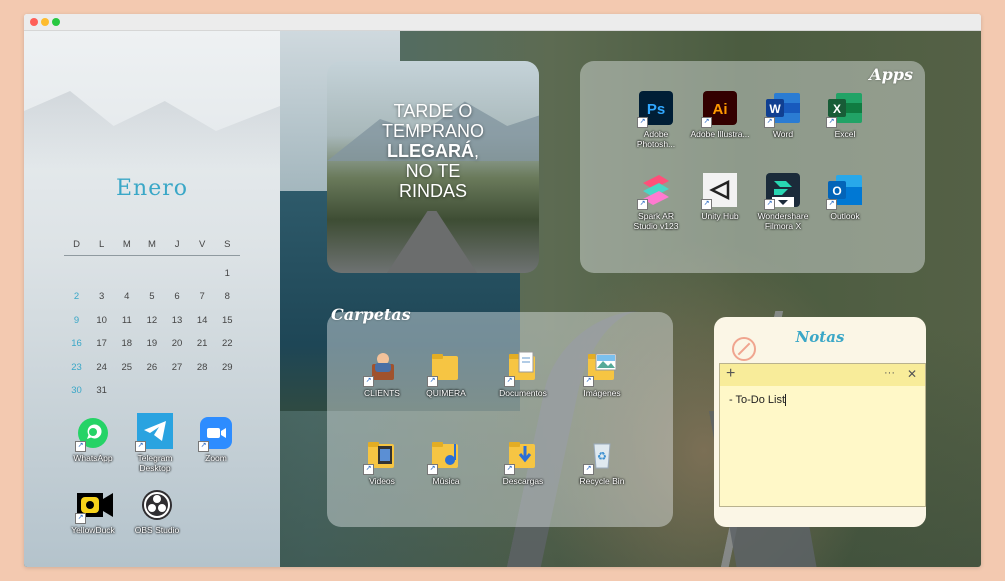  Describe the element at coordinates (820, 337) in the screenshot. I see `notes-title: Notas` at that location.